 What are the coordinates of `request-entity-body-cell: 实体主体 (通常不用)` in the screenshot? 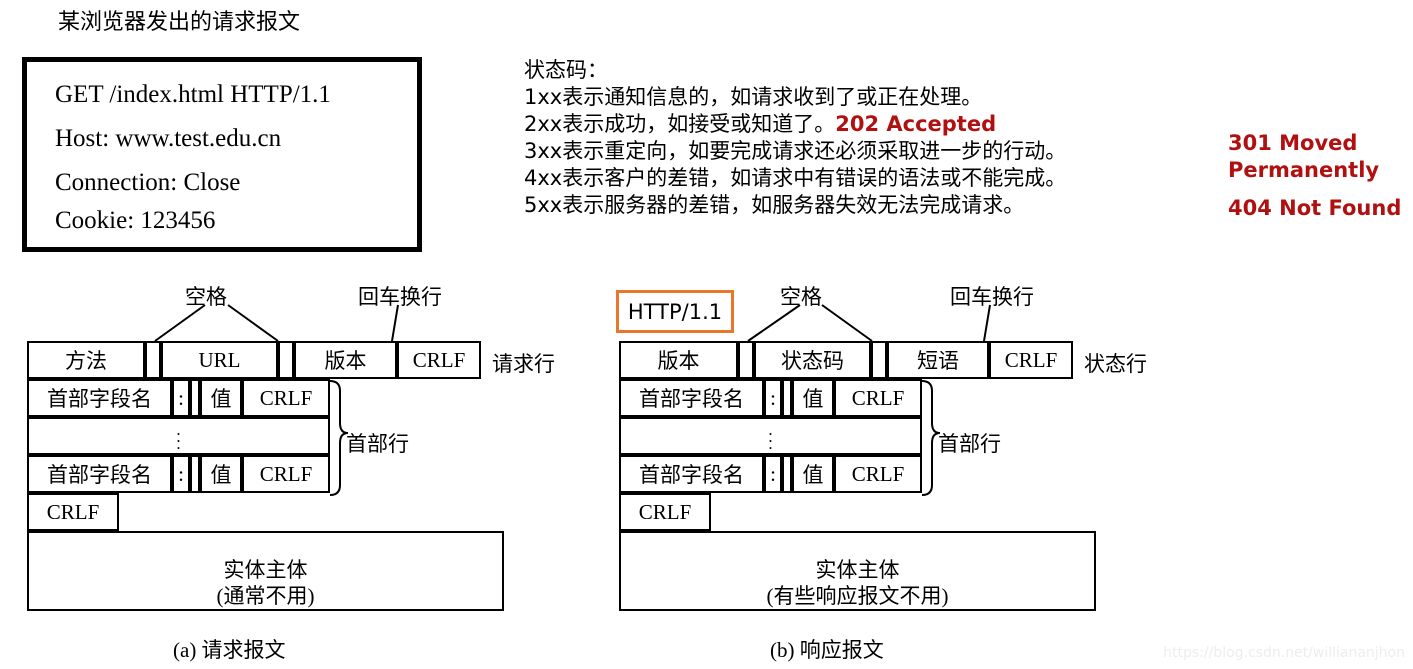 It's located at (265, 571).